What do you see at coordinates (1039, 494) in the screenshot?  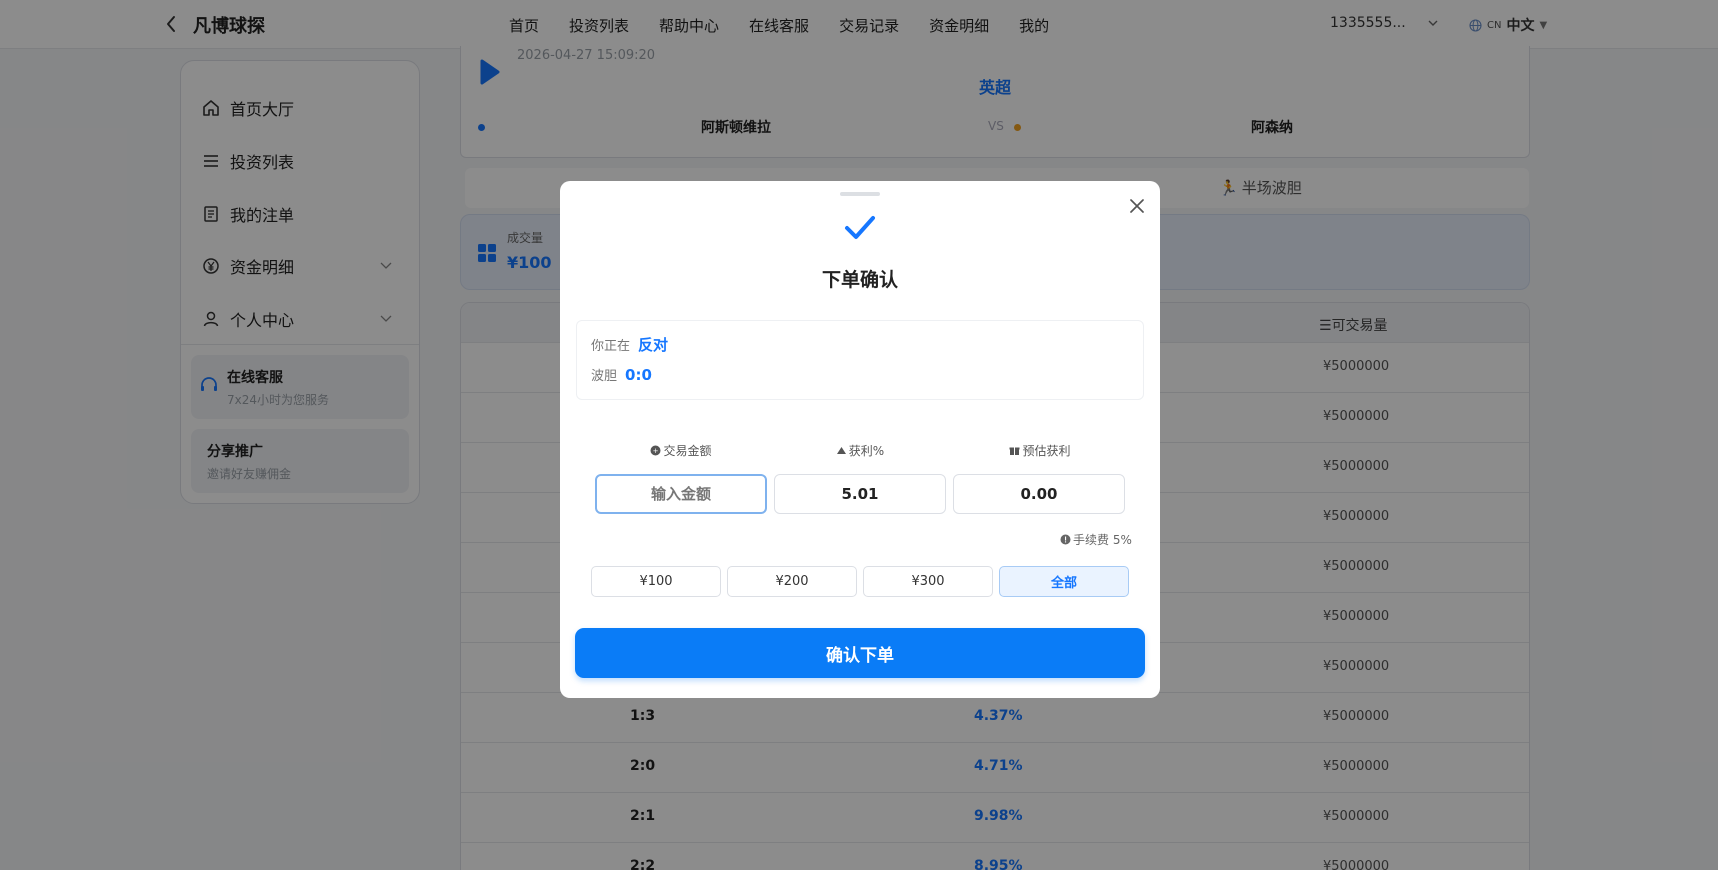 I see `est-profit-field: 0.00` at bounding box center [1039, 494].